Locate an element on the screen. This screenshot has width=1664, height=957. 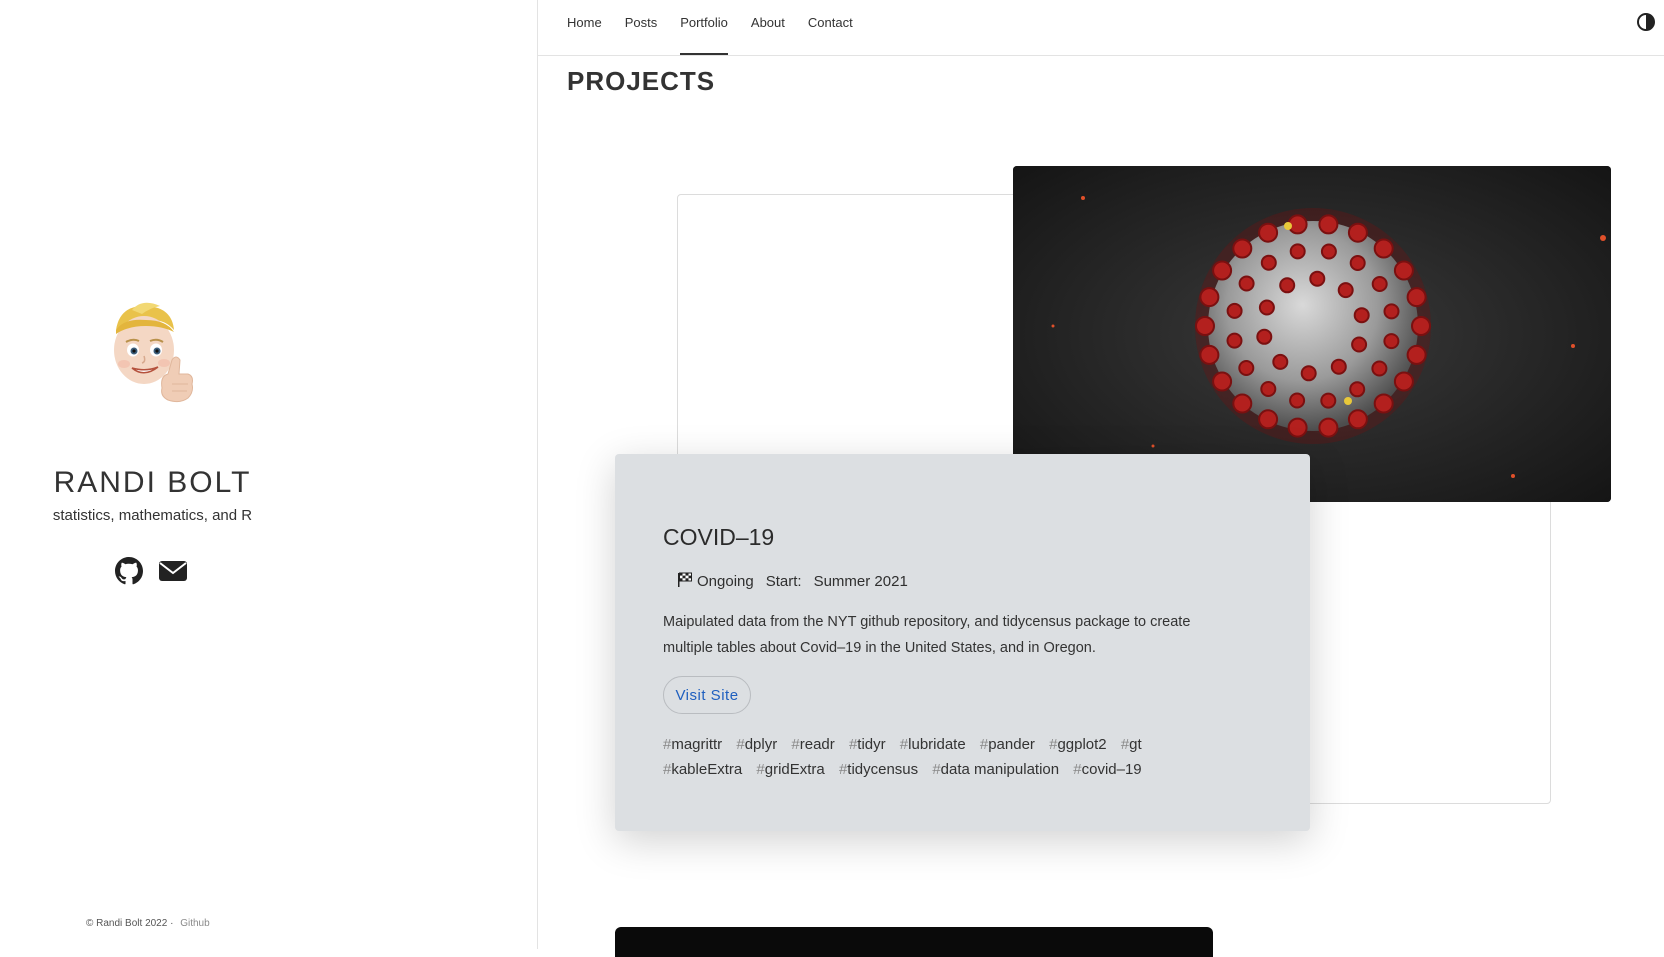
nav-item-home: Home is located at coordinates (584, 27).